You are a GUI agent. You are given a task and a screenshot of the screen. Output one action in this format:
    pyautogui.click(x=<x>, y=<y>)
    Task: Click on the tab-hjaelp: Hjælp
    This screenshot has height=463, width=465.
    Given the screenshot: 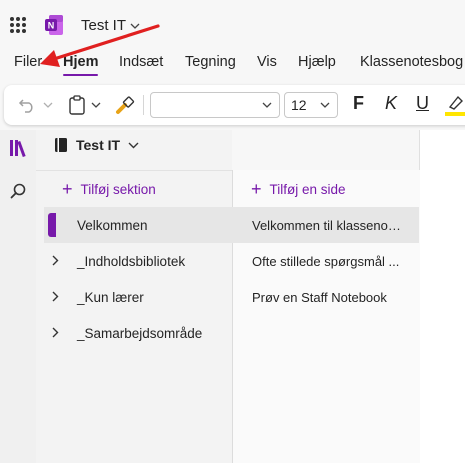 What is the action you would take?
    pyautogui.click(x=317, y=62)
    